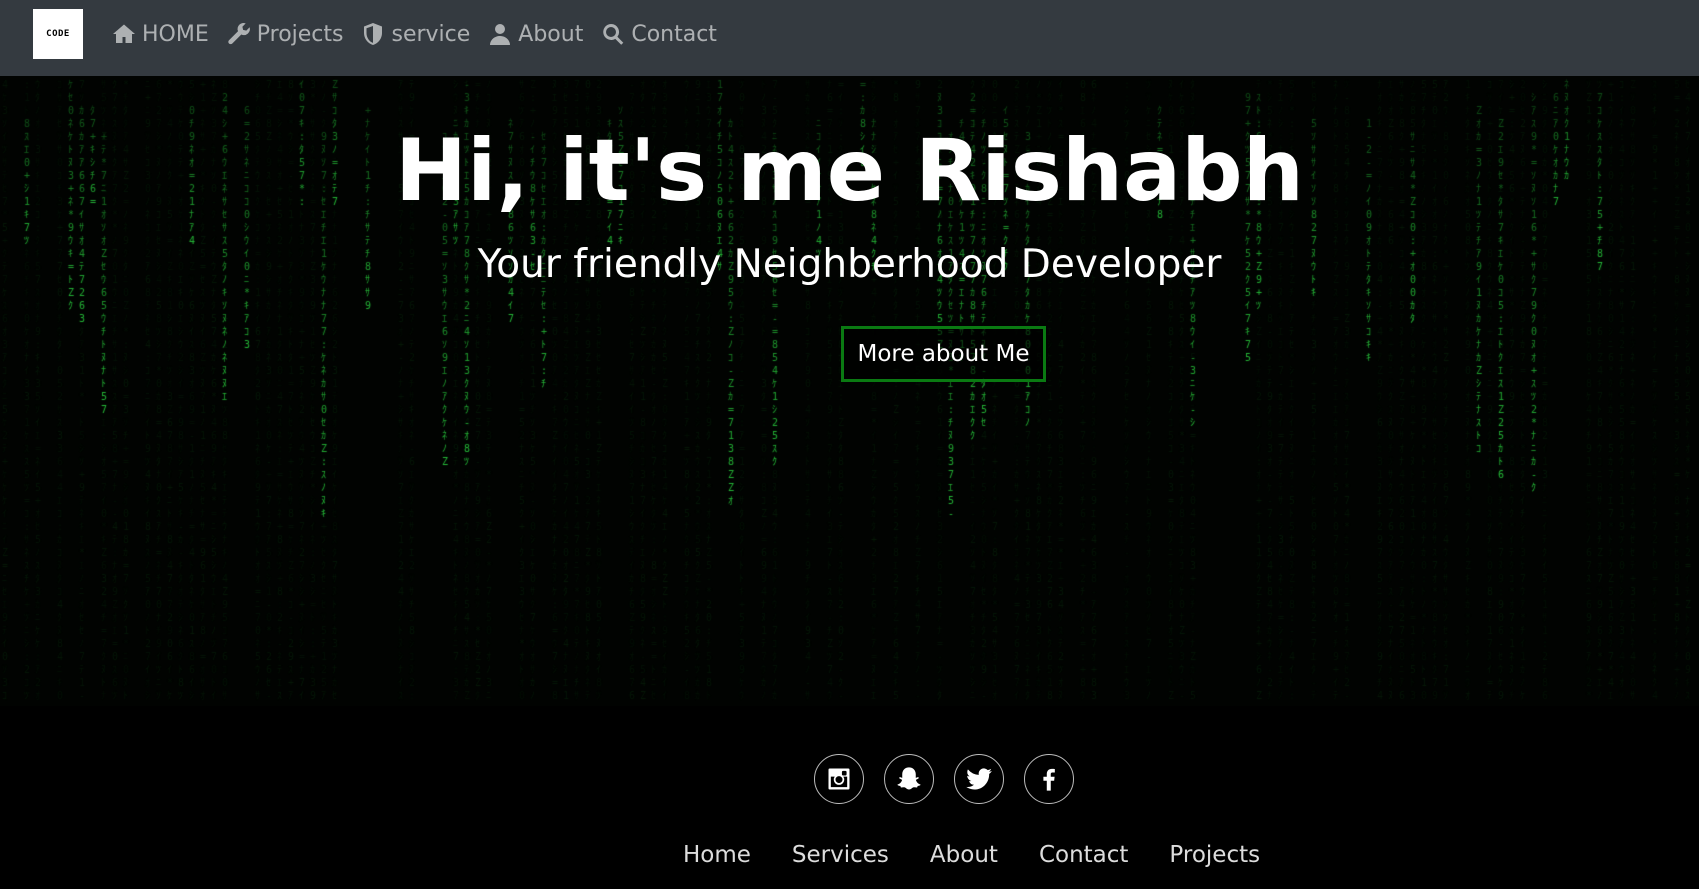  I want to click on footer-nav: Home Services About Contact Projects, so click(971, 855).